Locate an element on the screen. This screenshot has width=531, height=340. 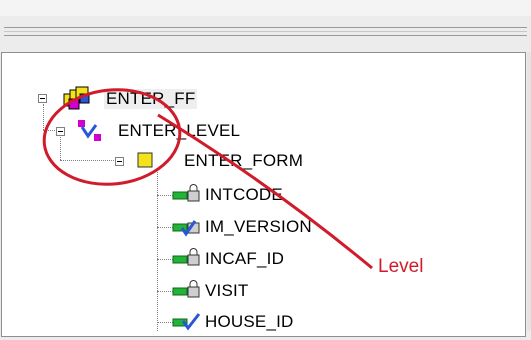
panel-scroll-edge is located at coordinates (529, 191).